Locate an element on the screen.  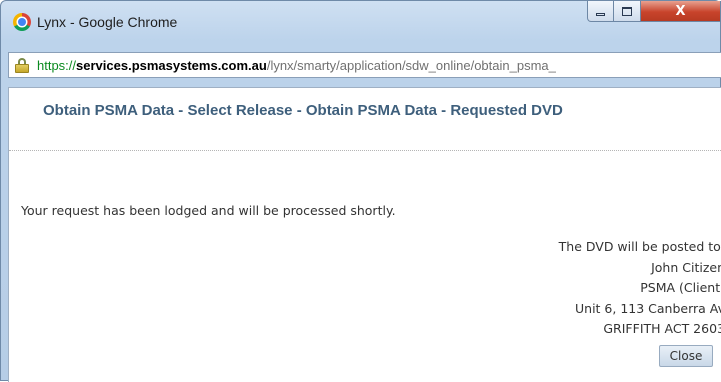
minimize-button is located at coordinates (600, 11).